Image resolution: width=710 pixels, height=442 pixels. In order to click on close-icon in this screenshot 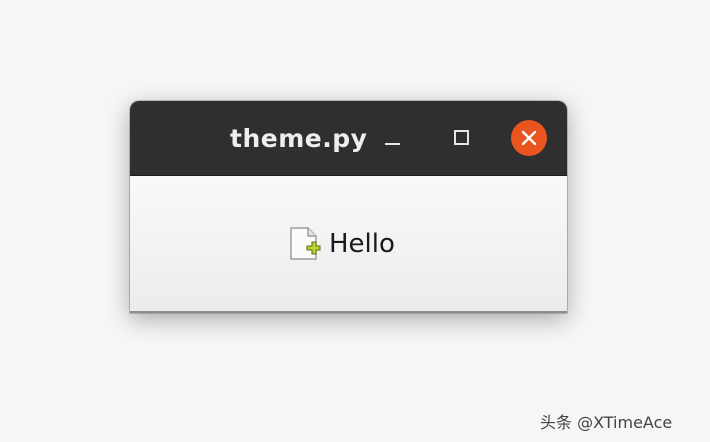, I will do `click(529, 138)`.